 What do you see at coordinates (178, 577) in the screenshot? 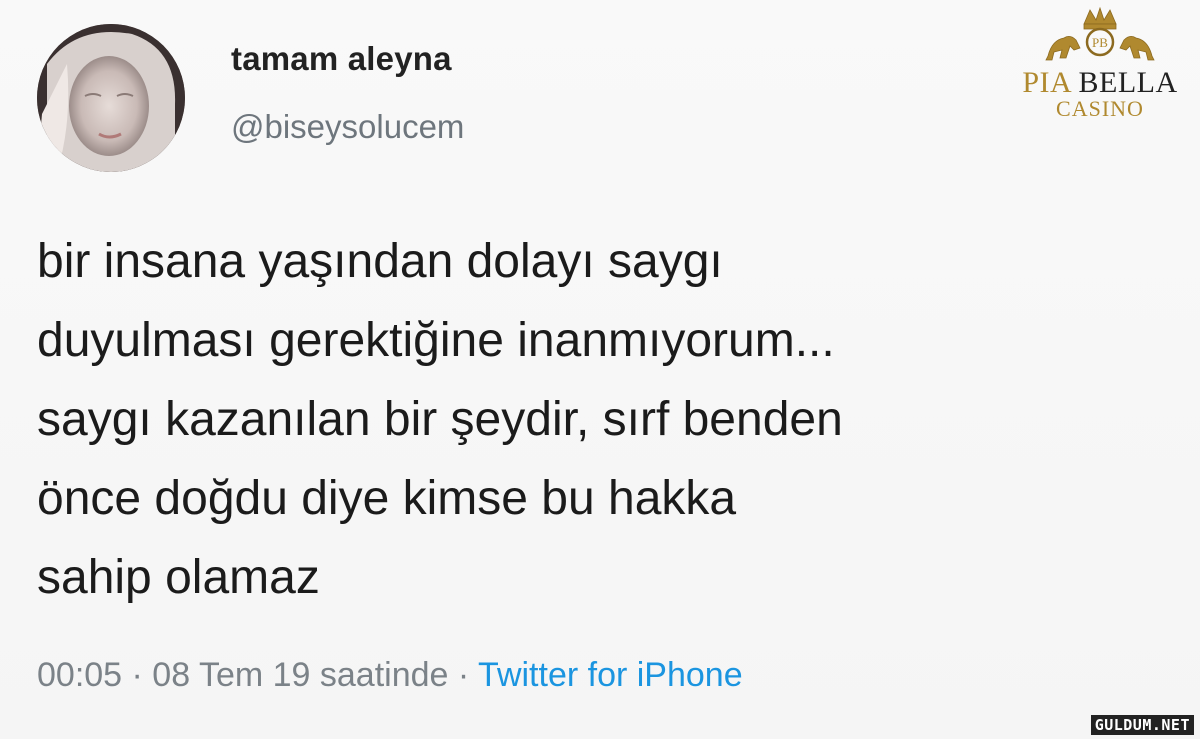
I see `tweet-text-line: sahip olamaz` at bounding box center [178, 577].